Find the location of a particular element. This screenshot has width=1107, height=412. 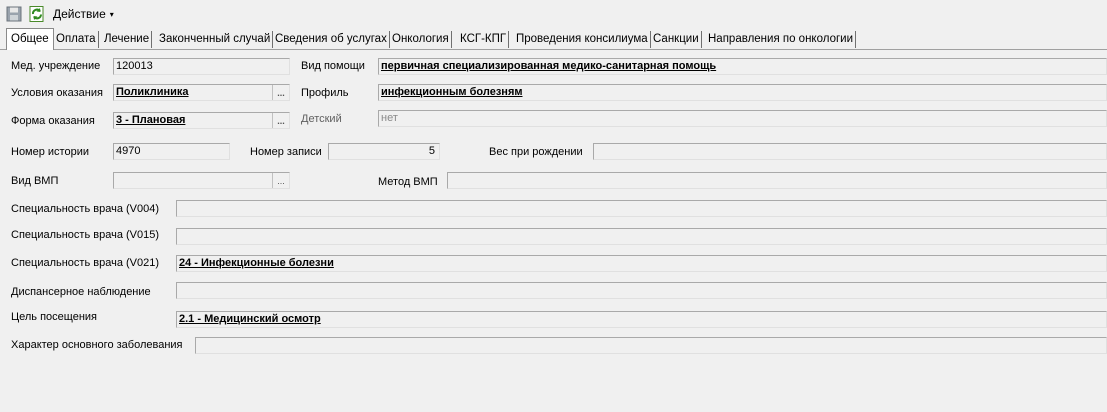

cel-label: Цель посещения is located at coordinates (54, 317).